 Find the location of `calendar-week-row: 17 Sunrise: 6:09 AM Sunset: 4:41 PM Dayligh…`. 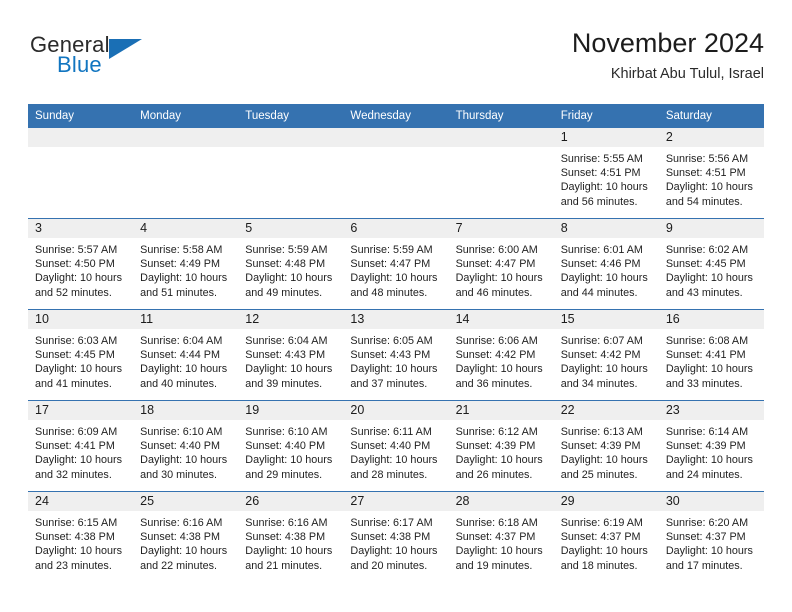

calendar-week-row: 17 Sunrise: 6:09 AM Sunset: 4:41 PM Dayligh… is located at coordinates (396, 446).